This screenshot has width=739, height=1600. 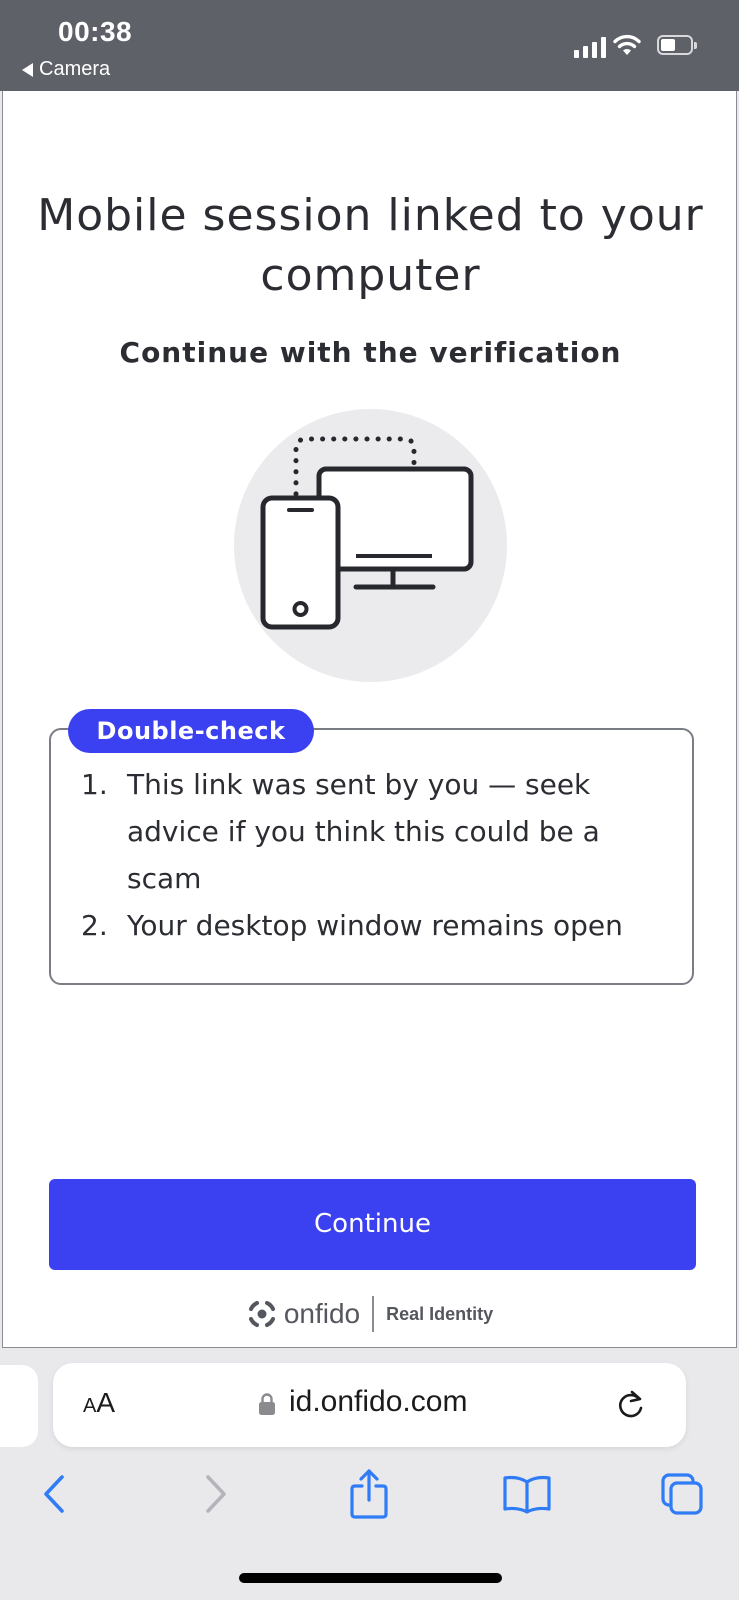 I want to click on continue-button: Continue, so click(x=372, y=1224).